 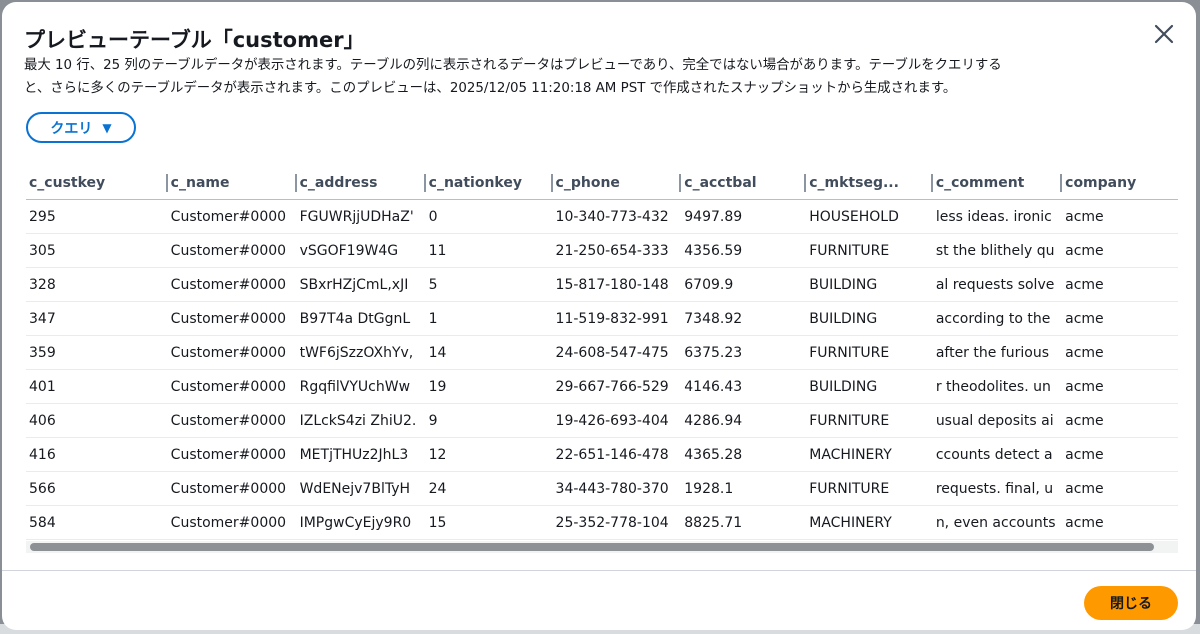 I want to click on table-cell: IZLckS4zi ZhiU2., so click(x=361, y=420).